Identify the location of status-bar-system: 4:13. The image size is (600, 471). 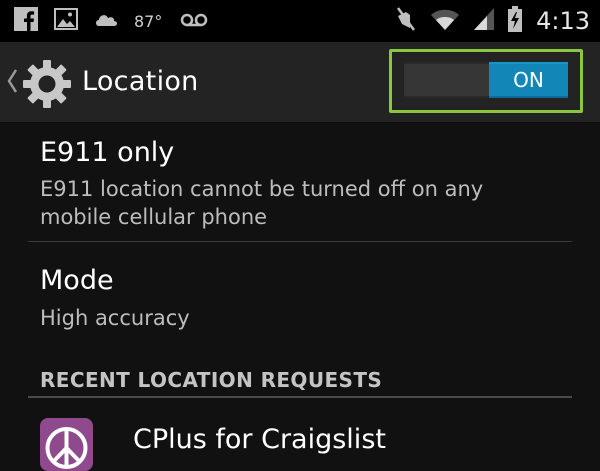
(486, 21).